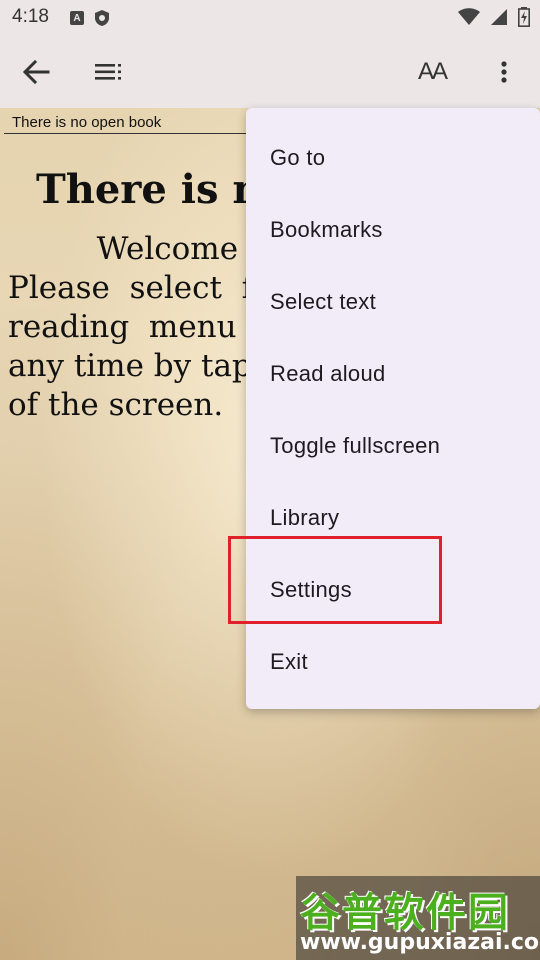  Describe the element at coordinates (393, 590) in the screenshot. I see `menu-item-settings: Settings` at that location.